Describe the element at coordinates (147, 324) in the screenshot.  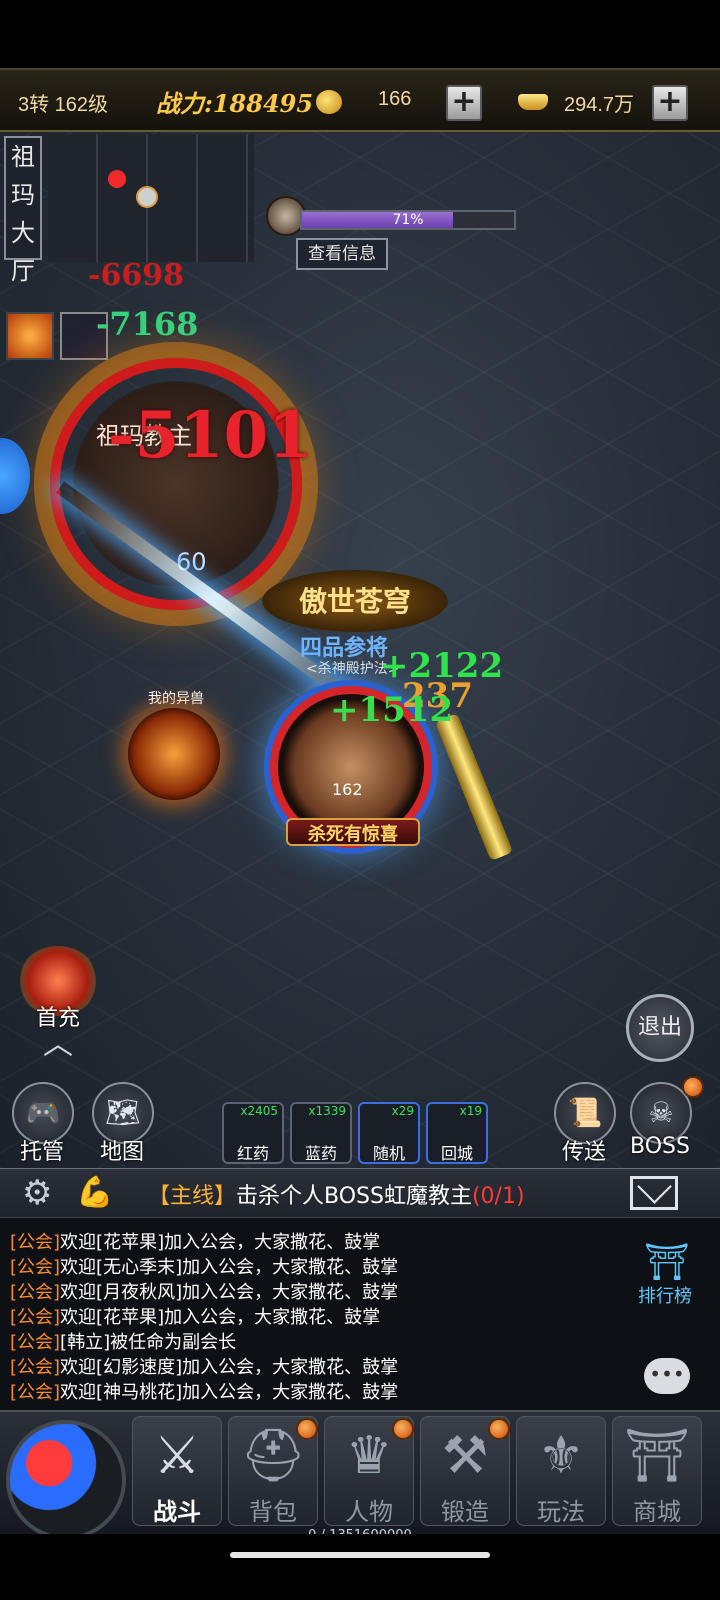
I see `damage-number: -7168` at that location.